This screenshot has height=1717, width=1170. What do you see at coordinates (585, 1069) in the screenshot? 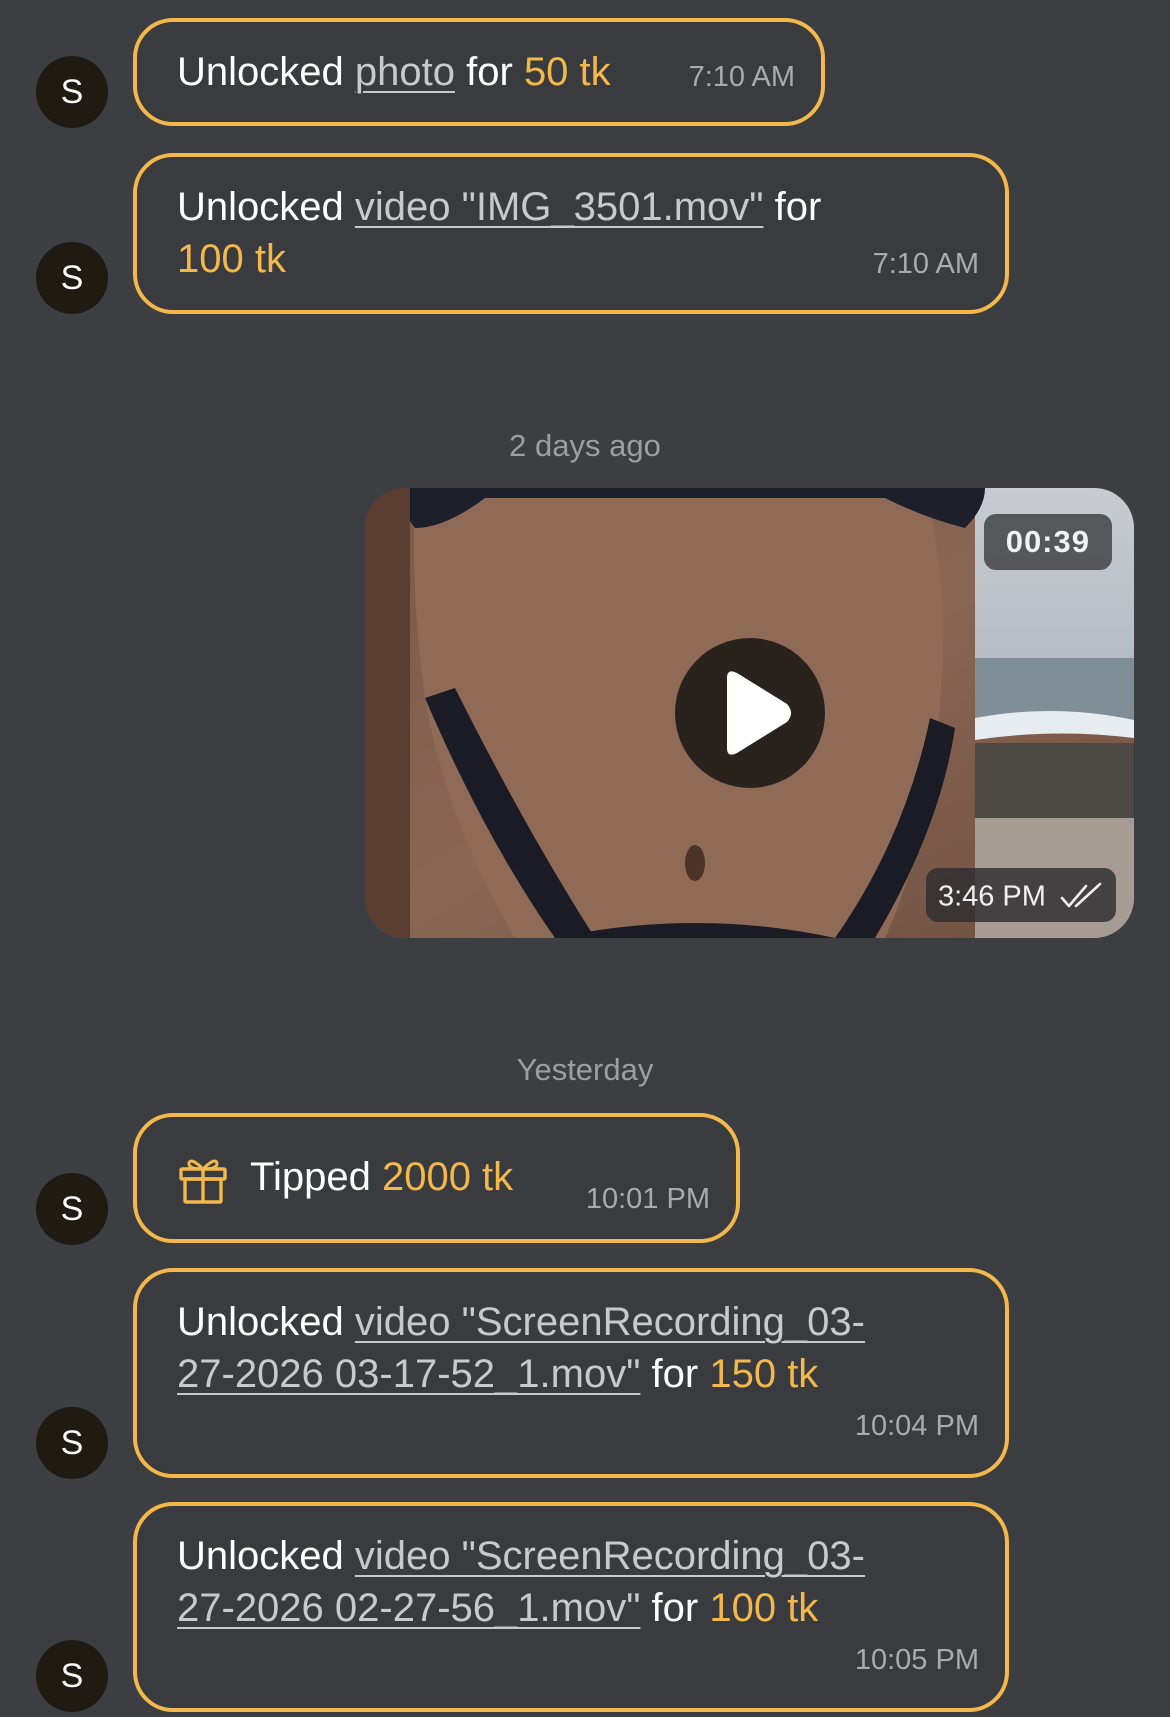
I see `date-separator: Yesterday` at bounding box center [585, 1069].